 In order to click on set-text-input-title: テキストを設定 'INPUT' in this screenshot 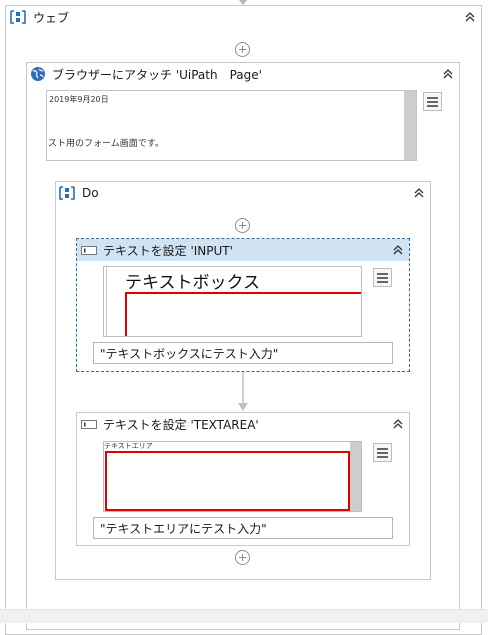, I will do `click(168, 250)`.